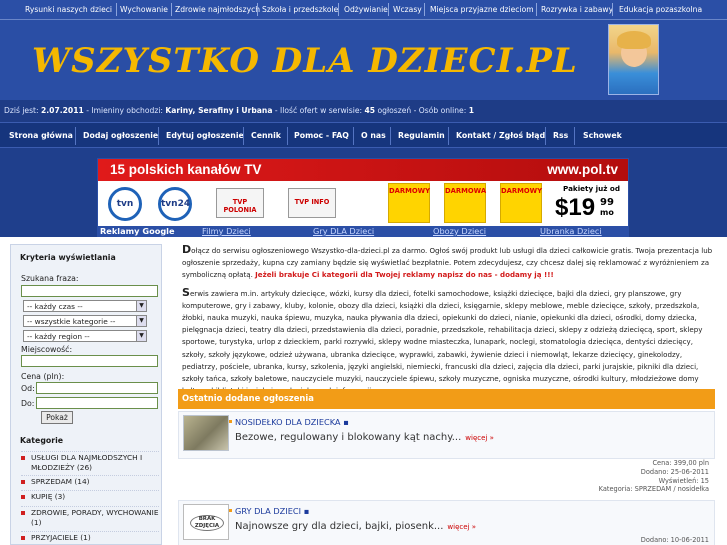 This screenshot has width=727, height=545. What do you see at coordinates (68, 257) in the screenshot?
I see `filter-title: Kryteria wyświetlania` at bounding box center [68, 257].